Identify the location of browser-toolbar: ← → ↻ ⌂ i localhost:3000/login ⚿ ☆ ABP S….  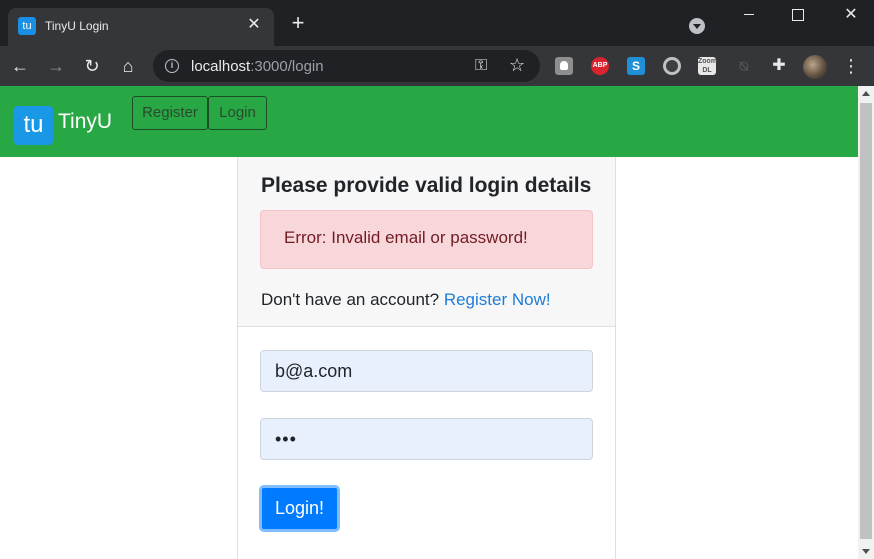
(437, 66).